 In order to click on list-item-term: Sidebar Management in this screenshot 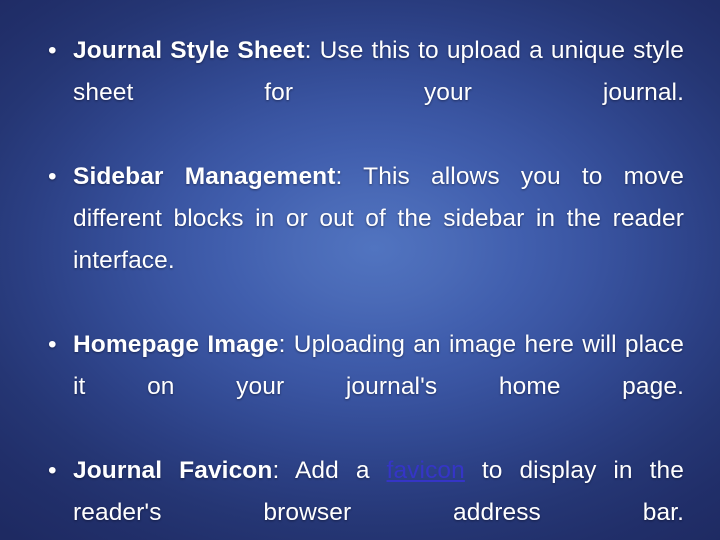, I will do `click(204, 176)`.